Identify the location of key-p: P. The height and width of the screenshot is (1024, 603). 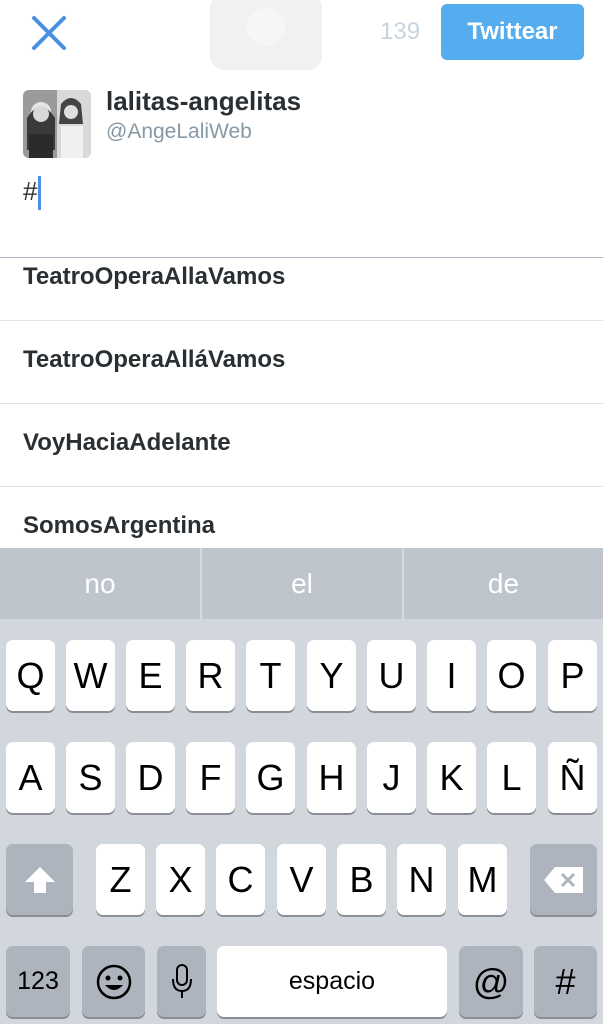
(572, 675).